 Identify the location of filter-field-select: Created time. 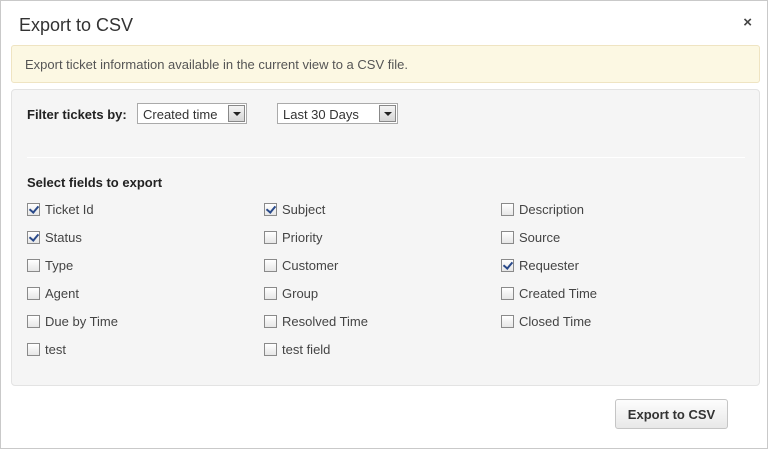
(192, 113).